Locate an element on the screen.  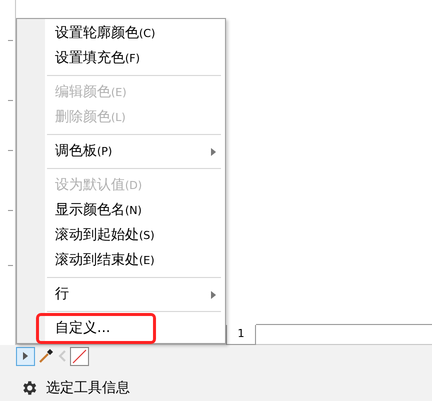
menu-item: 显示颜色名(N) is located at coordinates (136, 210).